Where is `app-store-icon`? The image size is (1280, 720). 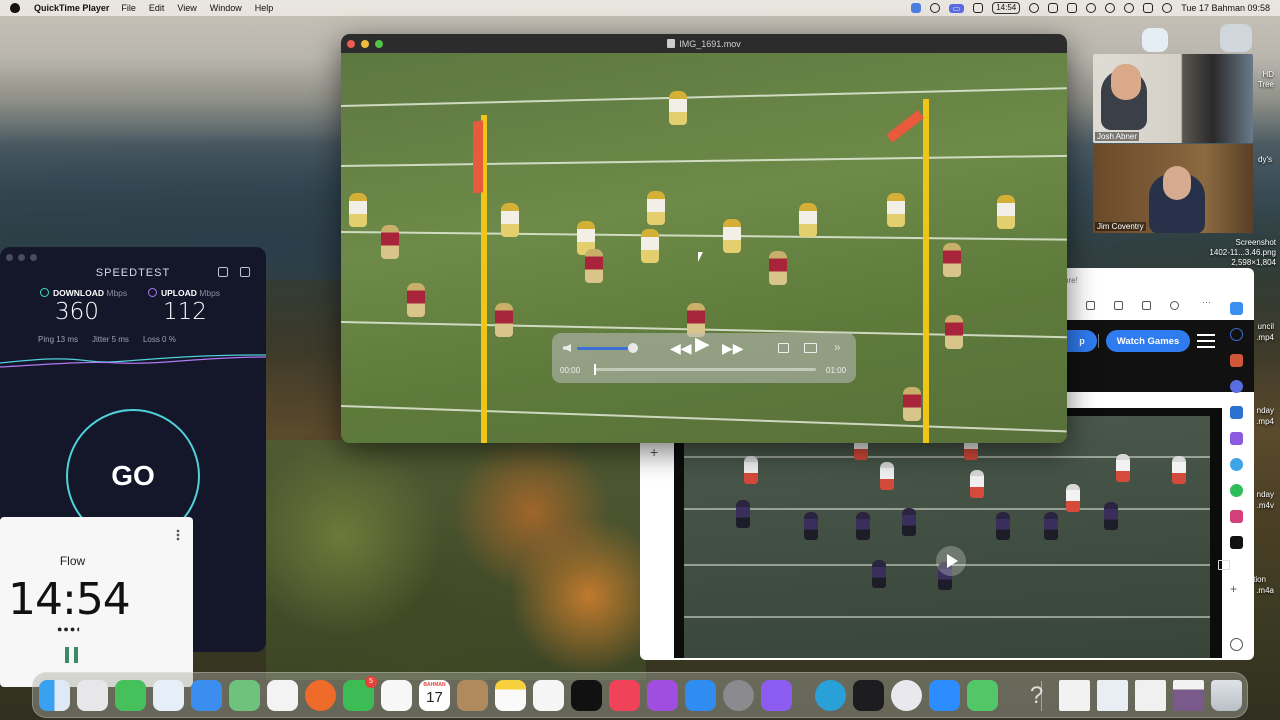
app-store-icon is located at coordinates (700, 695).